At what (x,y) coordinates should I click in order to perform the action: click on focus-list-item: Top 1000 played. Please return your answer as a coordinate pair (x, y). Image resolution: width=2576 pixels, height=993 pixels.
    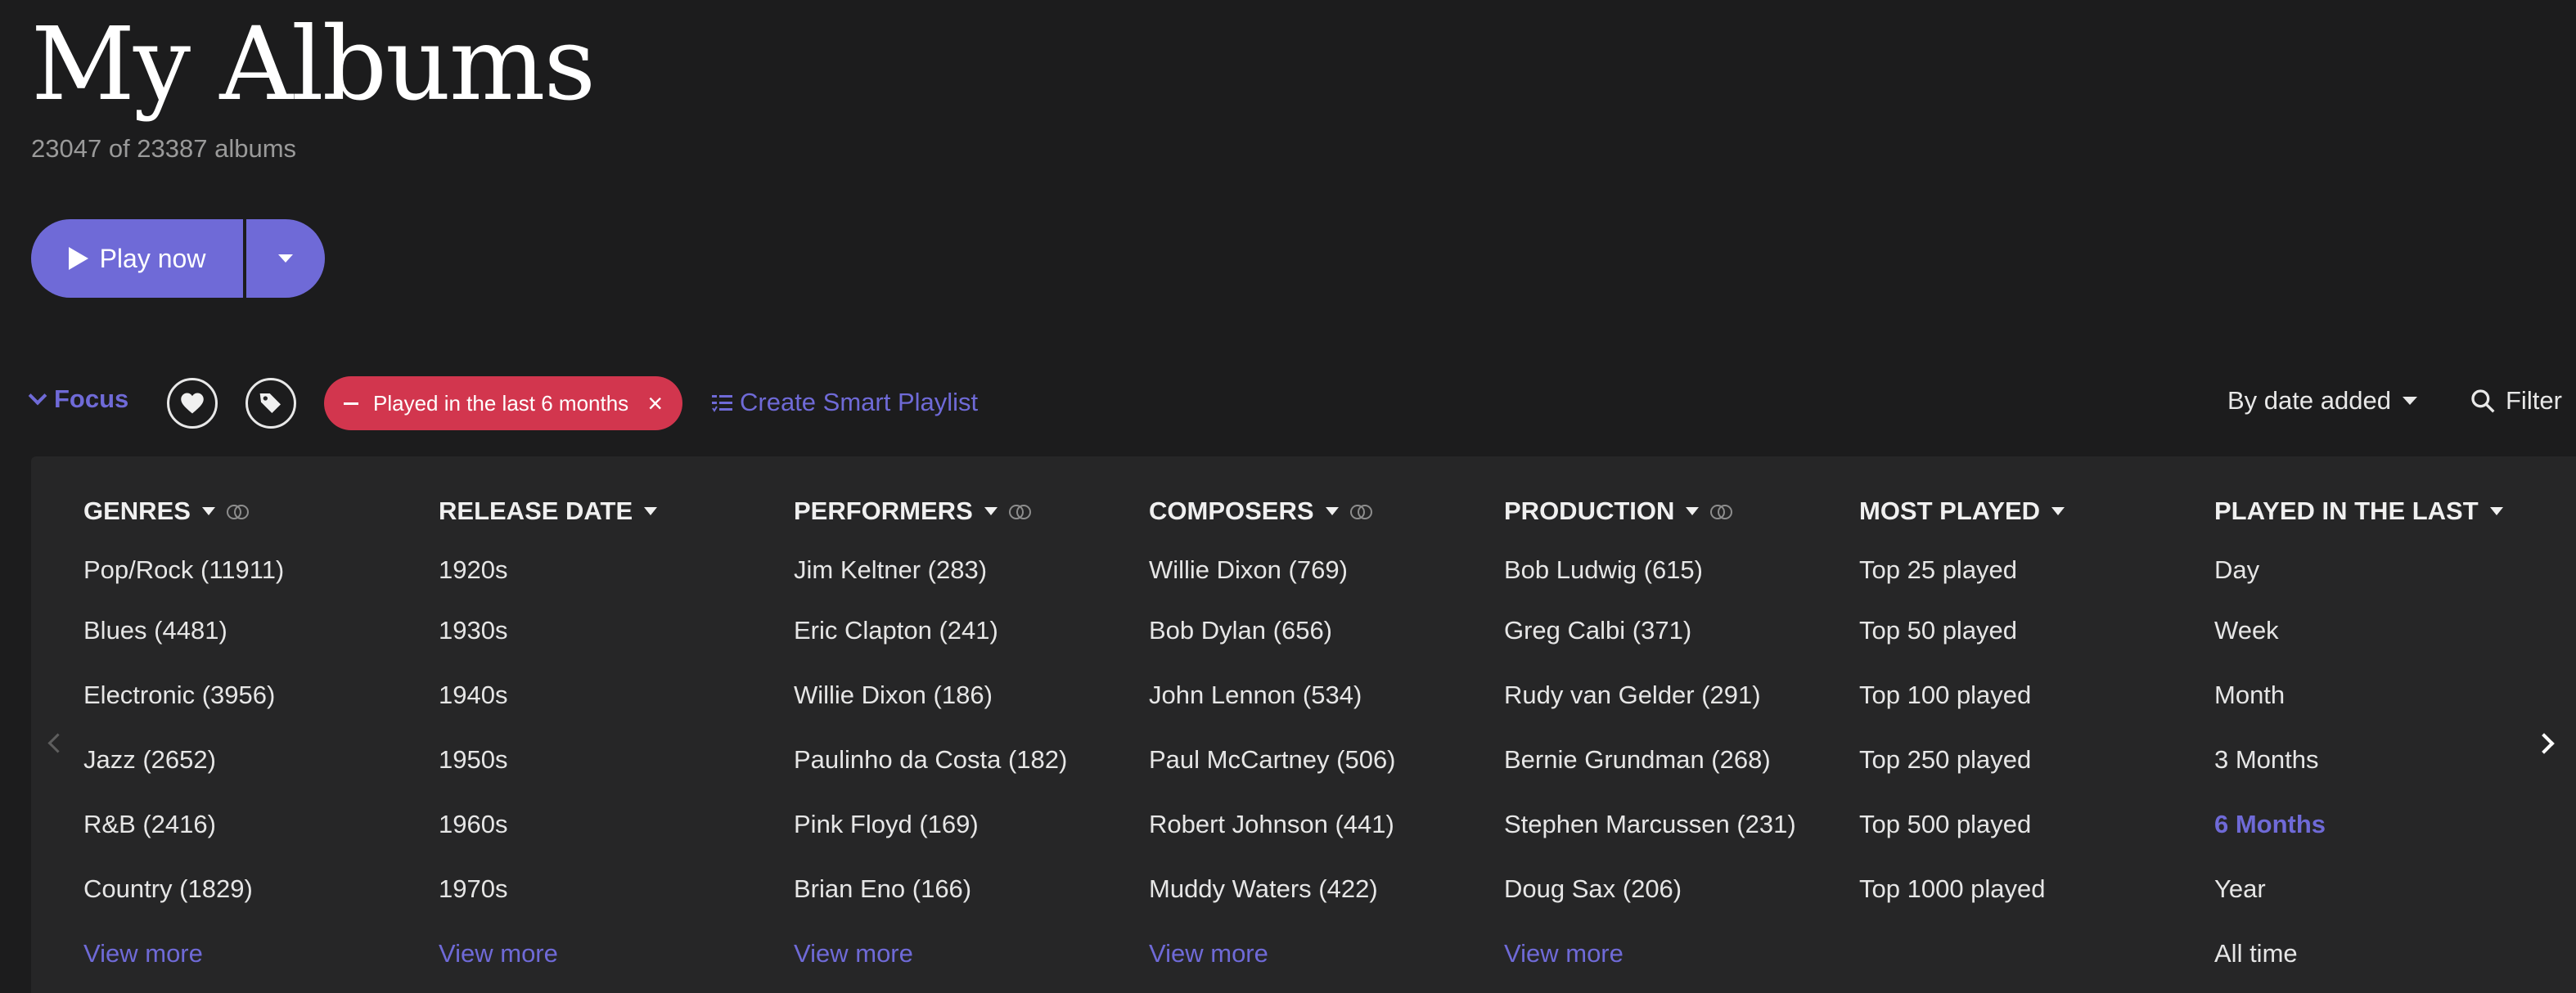
    Looking at the image, I should click on (1962, 889).